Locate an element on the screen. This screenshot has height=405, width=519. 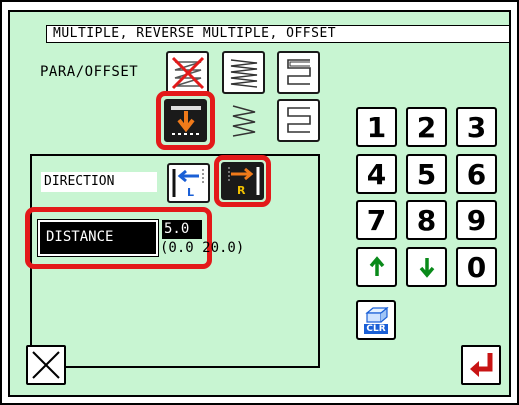
loop-left-icon is located at coordinates (298, 119).